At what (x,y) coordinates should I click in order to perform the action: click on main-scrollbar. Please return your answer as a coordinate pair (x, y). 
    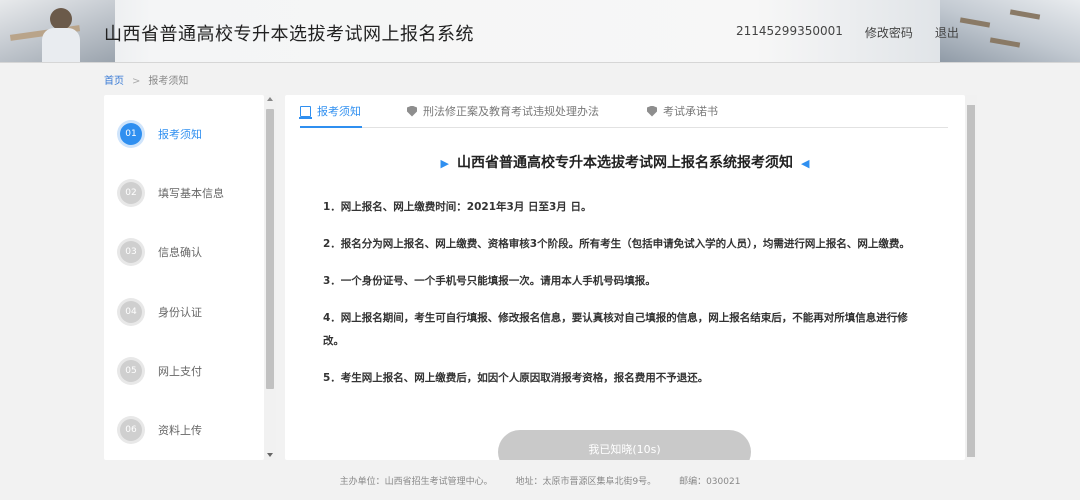
    Looking at the image, I should click on (971, 277).